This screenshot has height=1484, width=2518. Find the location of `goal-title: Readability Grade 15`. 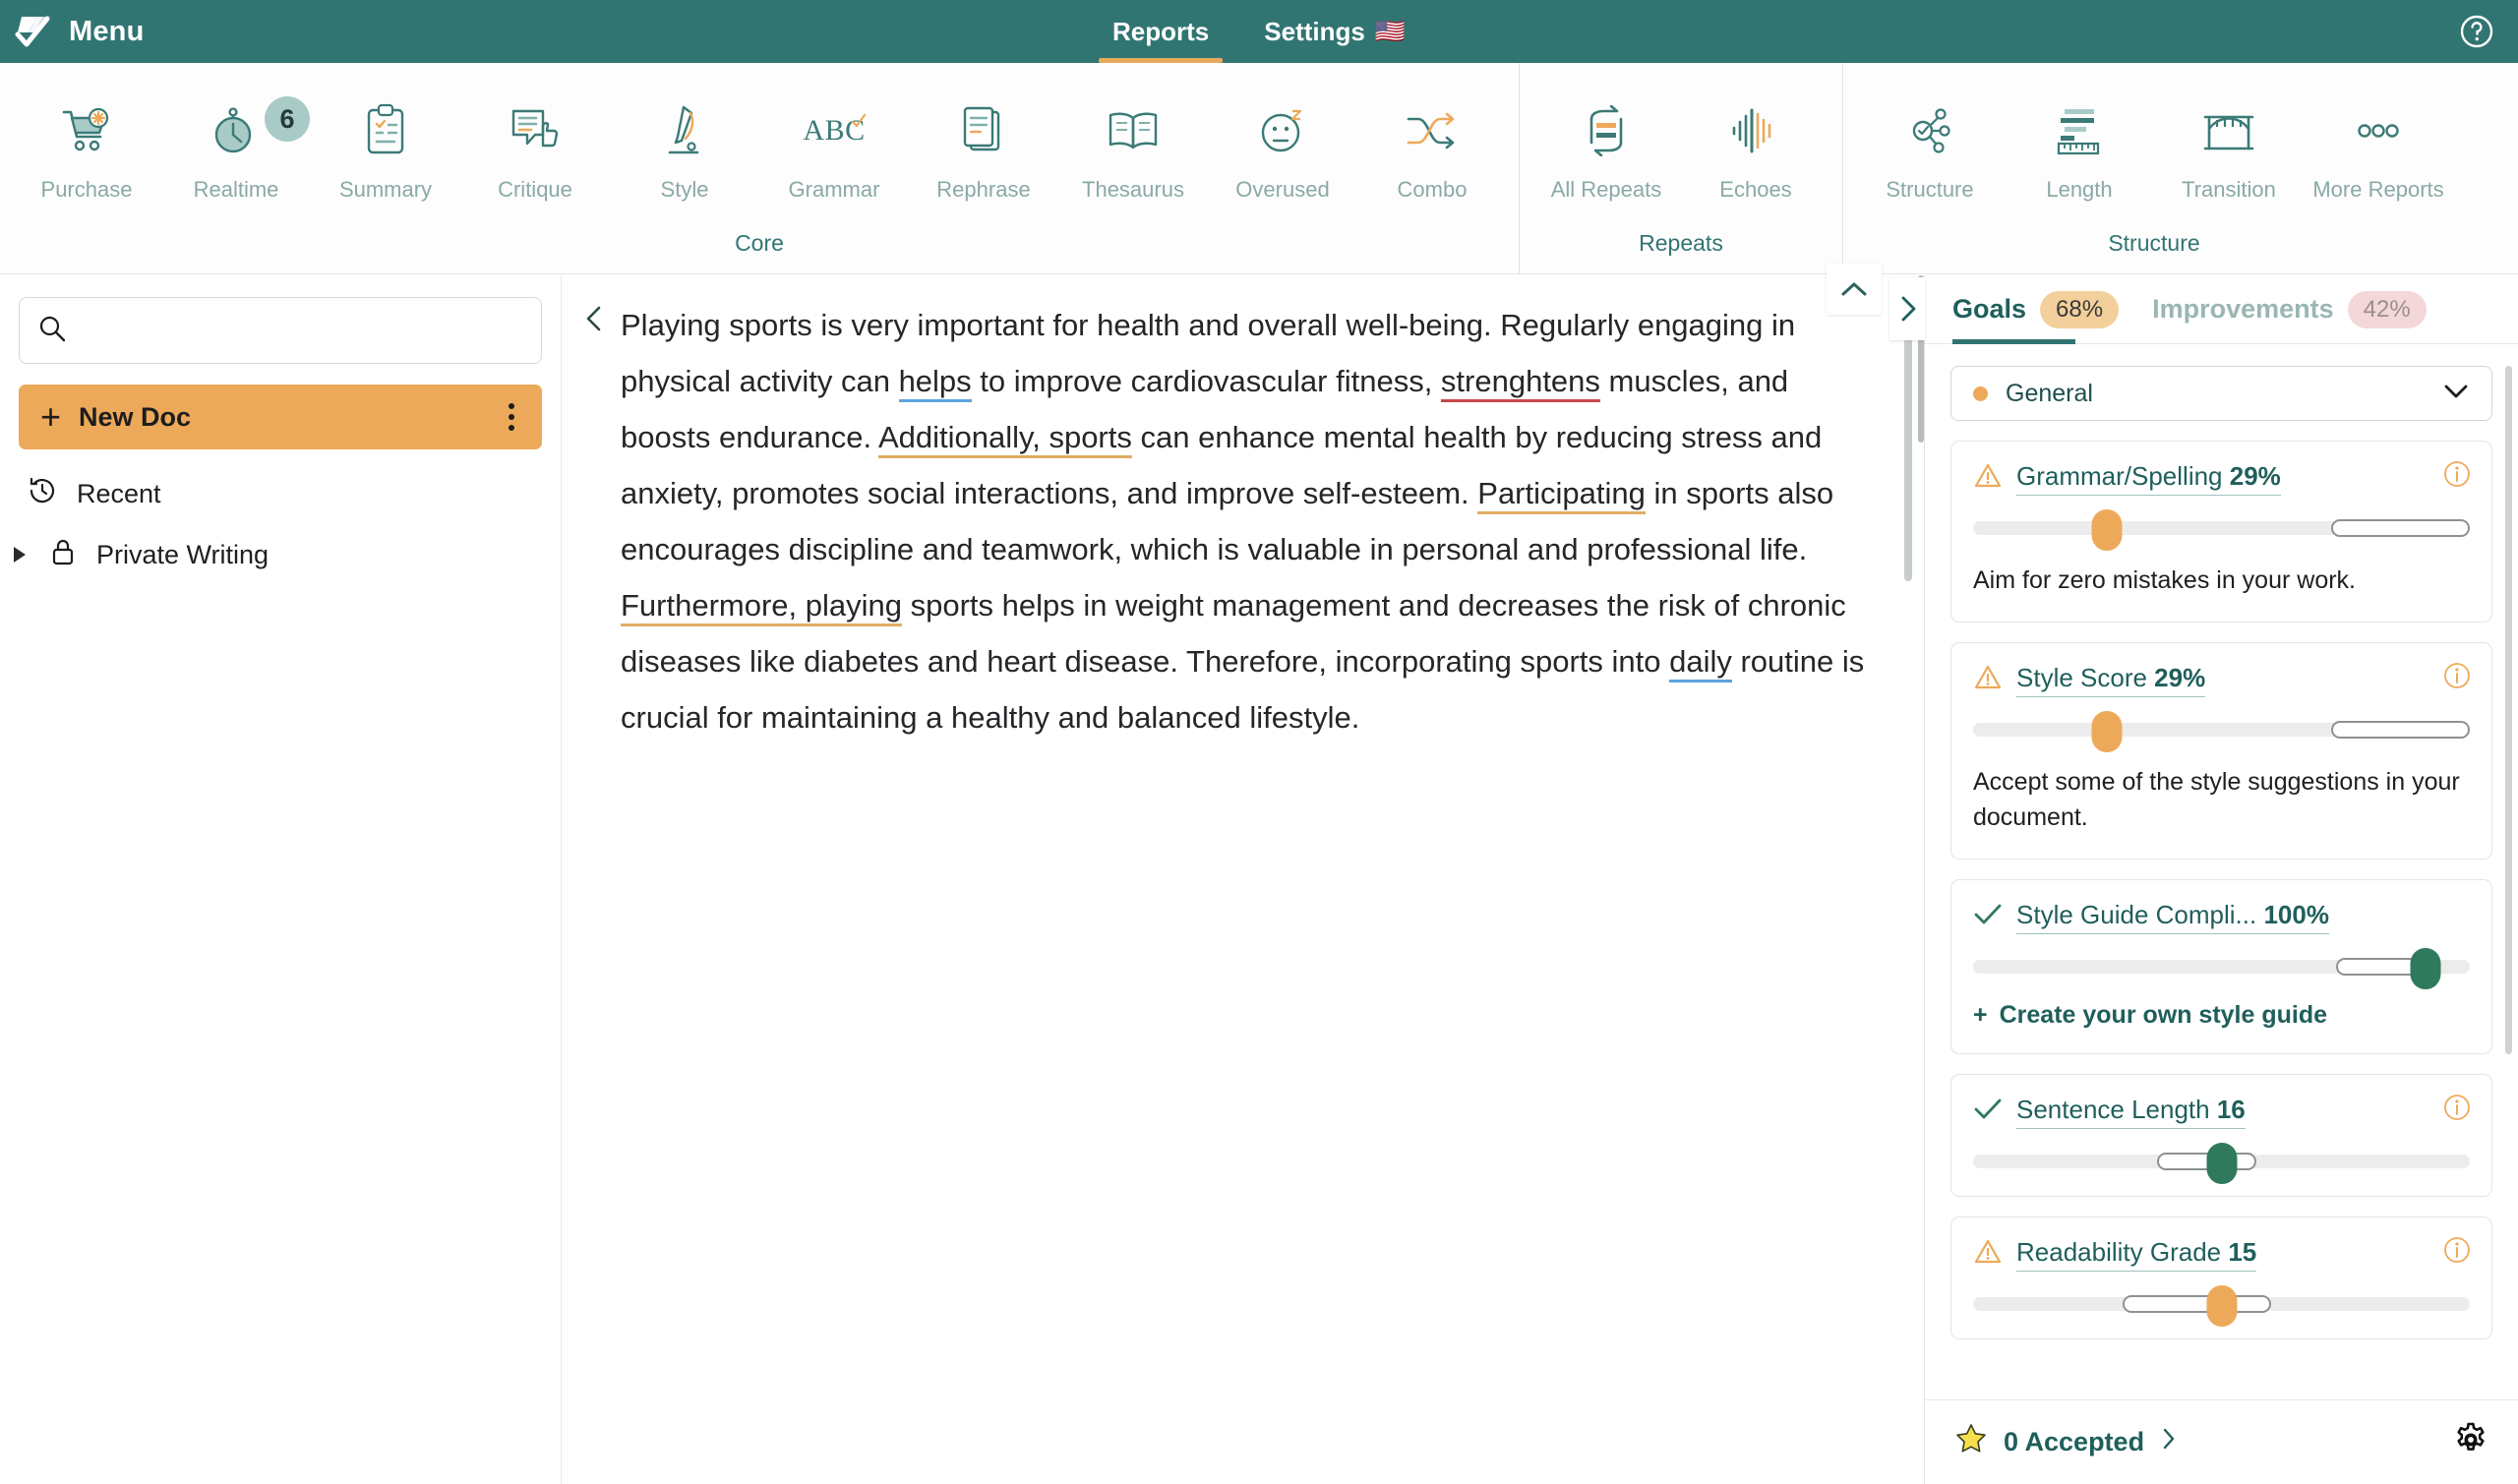

goal-title: Readability Grade 15 is located at coordinates (2136, 1255).